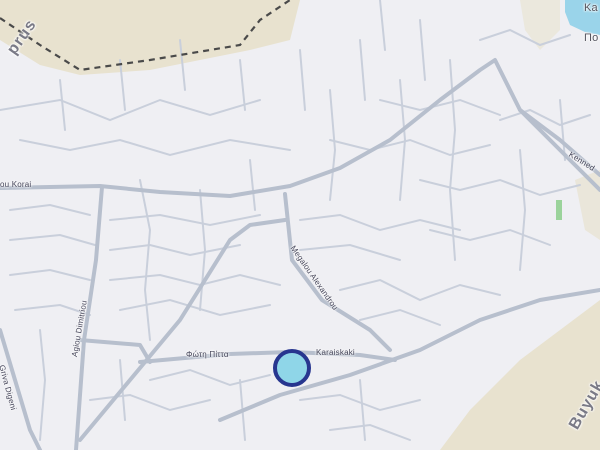 The height and width of the screenshot is (450, 600). What do you see at coordinates (335, 352) in the screenshot?
I see `street-label-karaiskaki: Karaiskaki` at bounding box center [335, 352].